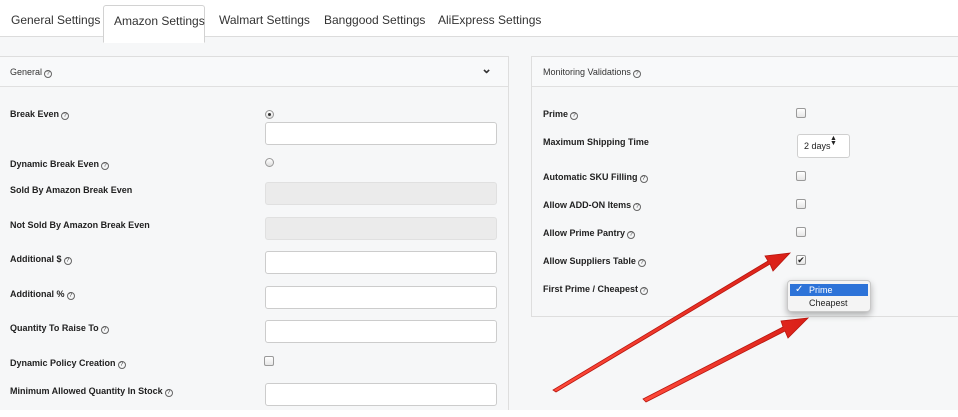  What do you see at coordinates (596, 142) in the screenshot?
I see `max-shipping-label: Maximum Shipping Time` at bounding box center [596, 142].